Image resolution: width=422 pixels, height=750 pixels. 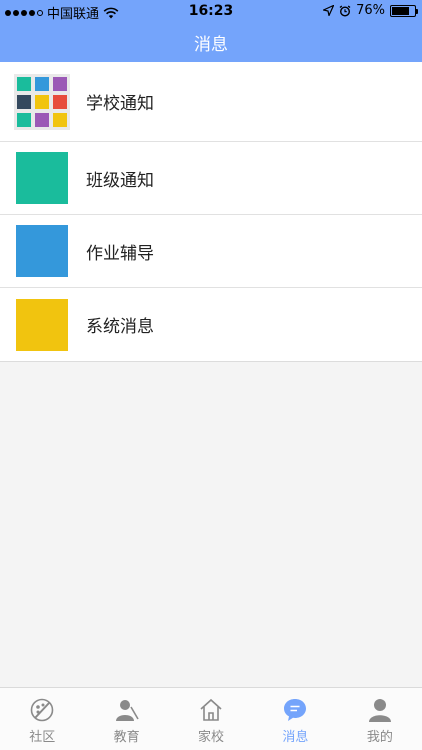 What do you see at coordinates (42, 737) in the screenshot?
I see `tab-label: 社区` at bounding box center [42, 737].